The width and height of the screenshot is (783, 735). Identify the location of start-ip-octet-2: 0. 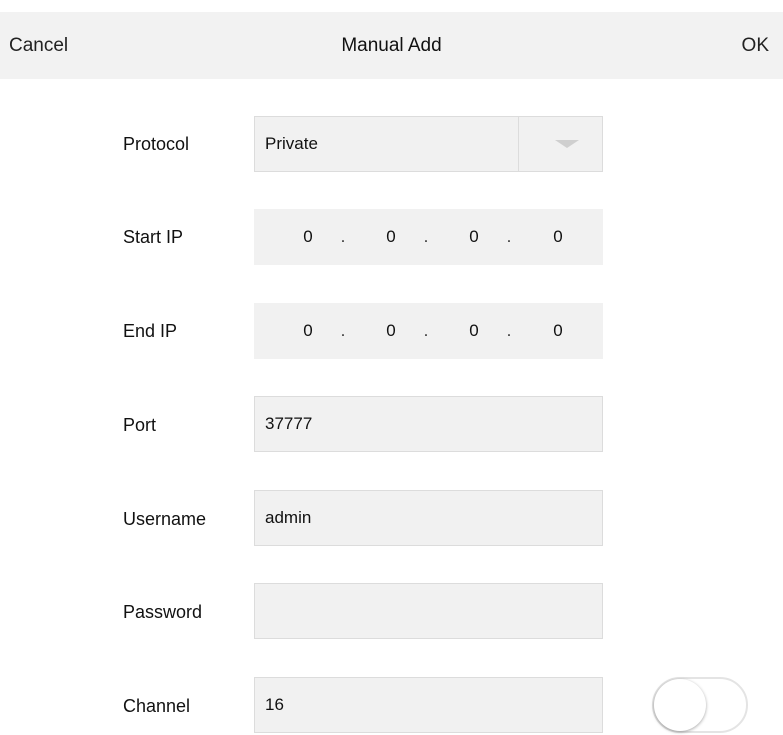
(391, 237).